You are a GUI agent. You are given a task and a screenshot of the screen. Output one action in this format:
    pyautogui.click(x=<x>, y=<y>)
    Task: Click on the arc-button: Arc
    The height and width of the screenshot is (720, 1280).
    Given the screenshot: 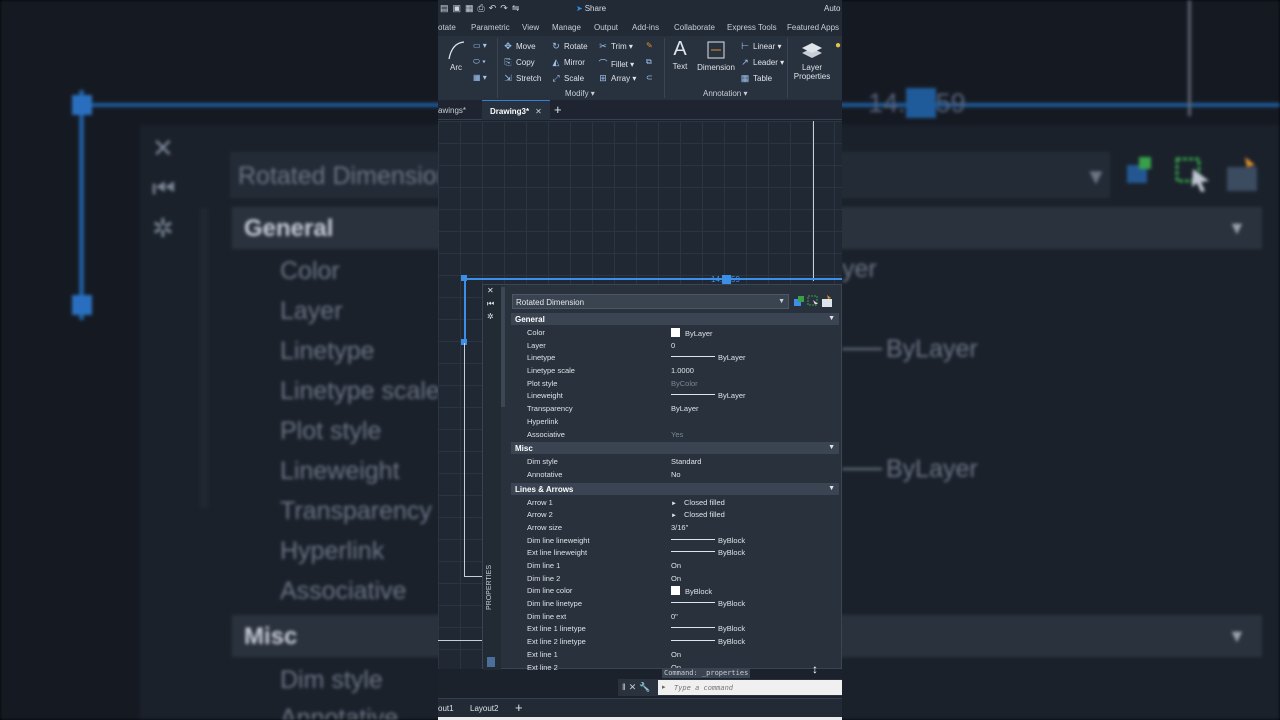 What is the action you would take?
    pyautogui.click(x=456, y=55)
    